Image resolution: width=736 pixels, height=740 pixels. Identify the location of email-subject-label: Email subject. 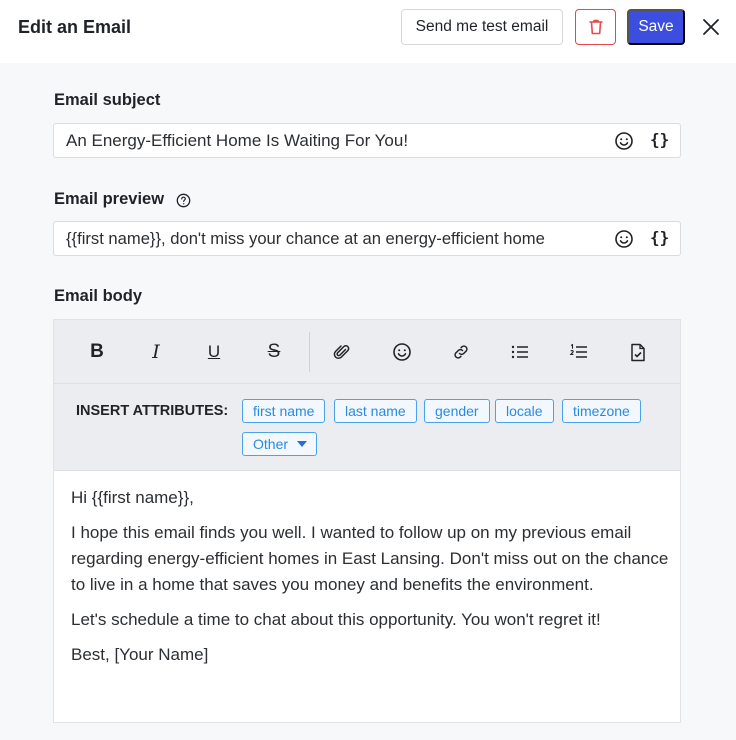
(107, 100).